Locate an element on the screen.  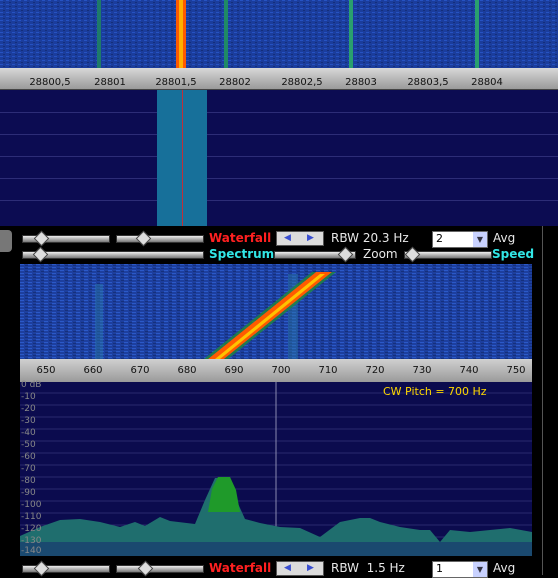
audio-freq-label: 750 is located at coordinates (516, 370).